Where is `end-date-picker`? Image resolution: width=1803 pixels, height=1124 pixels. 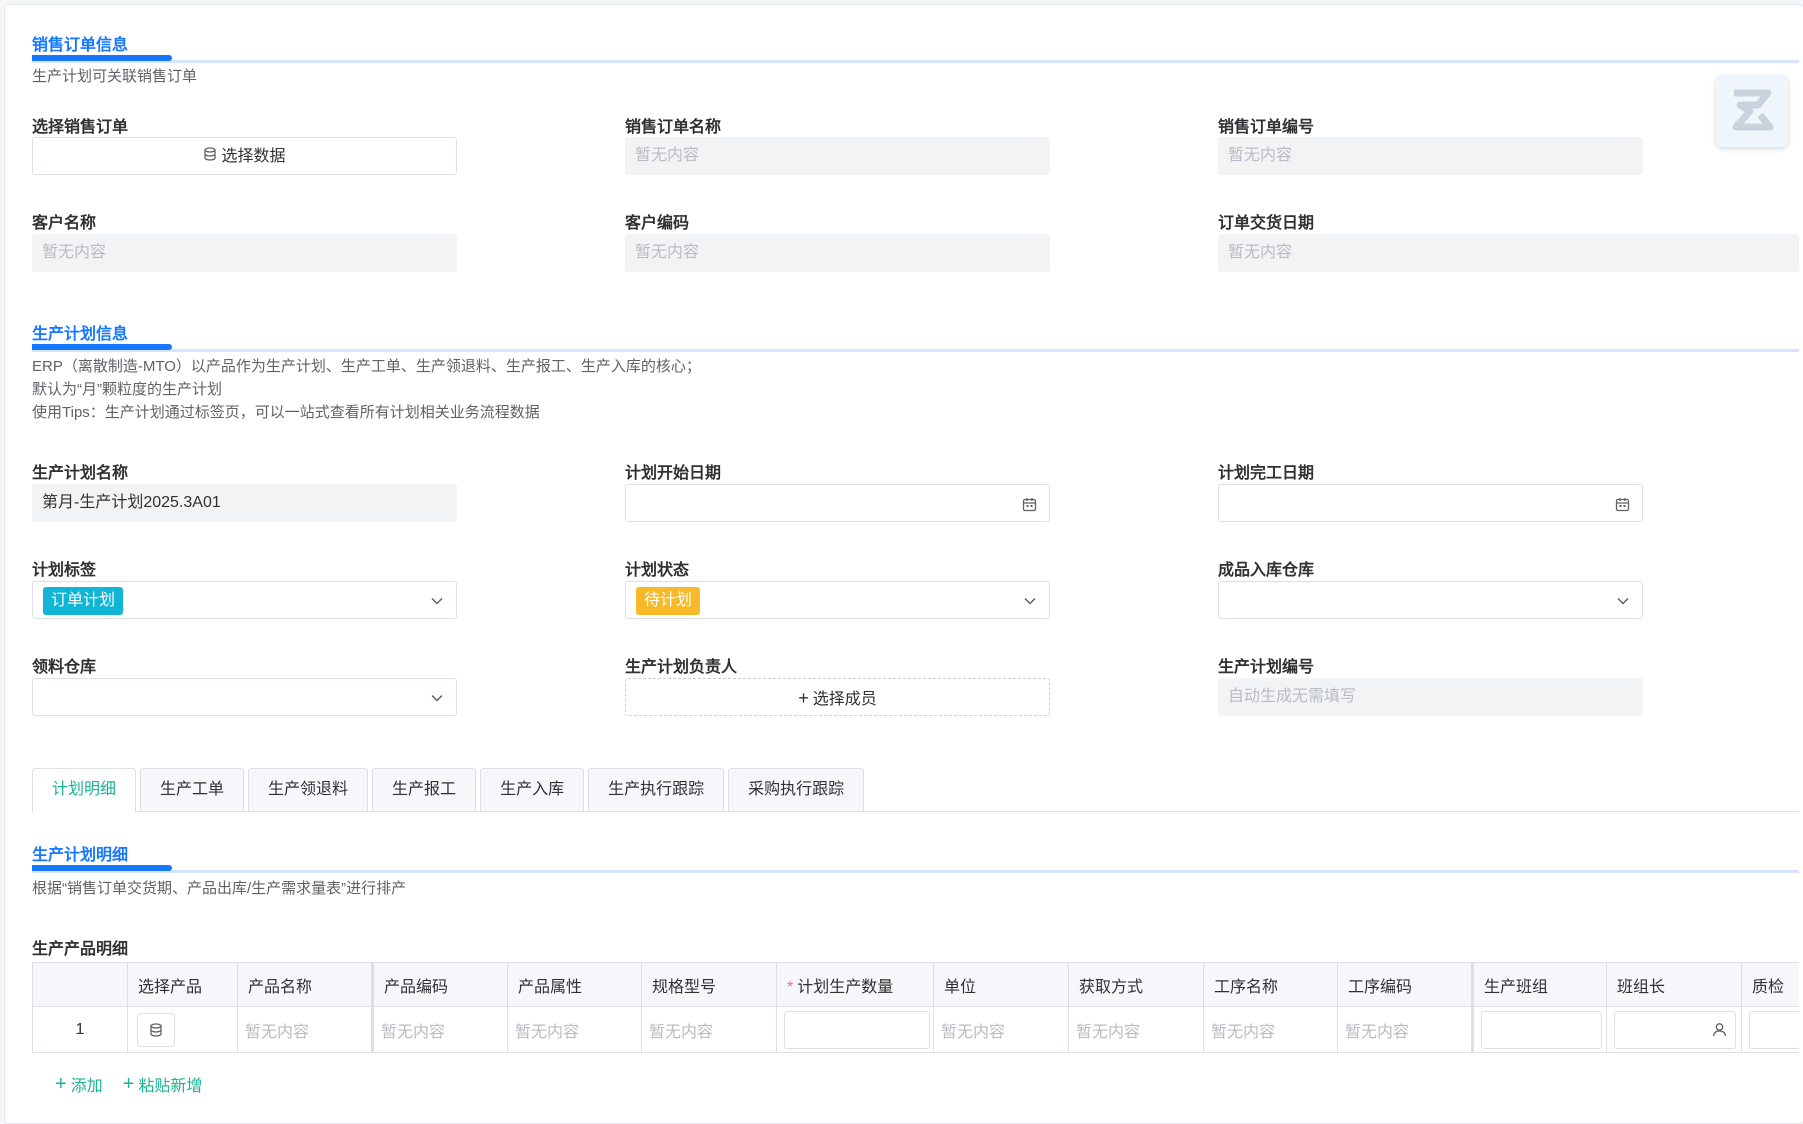 end-date-picker is located at coordinates (1430, 503).